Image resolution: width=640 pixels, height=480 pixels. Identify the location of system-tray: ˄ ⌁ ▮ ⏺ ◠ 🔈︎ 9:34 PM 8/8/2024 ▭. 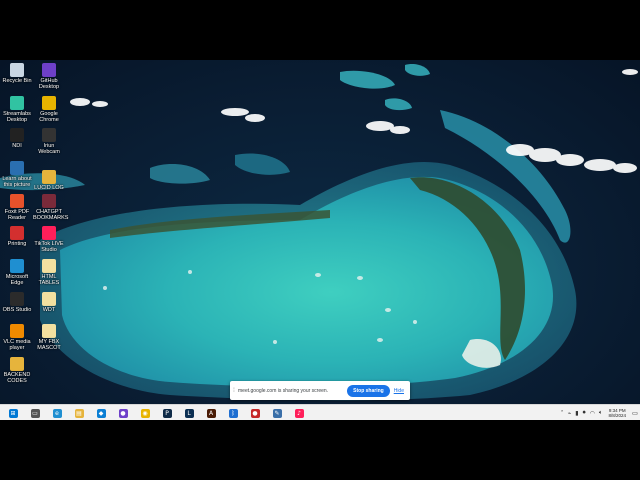
(599, 413).